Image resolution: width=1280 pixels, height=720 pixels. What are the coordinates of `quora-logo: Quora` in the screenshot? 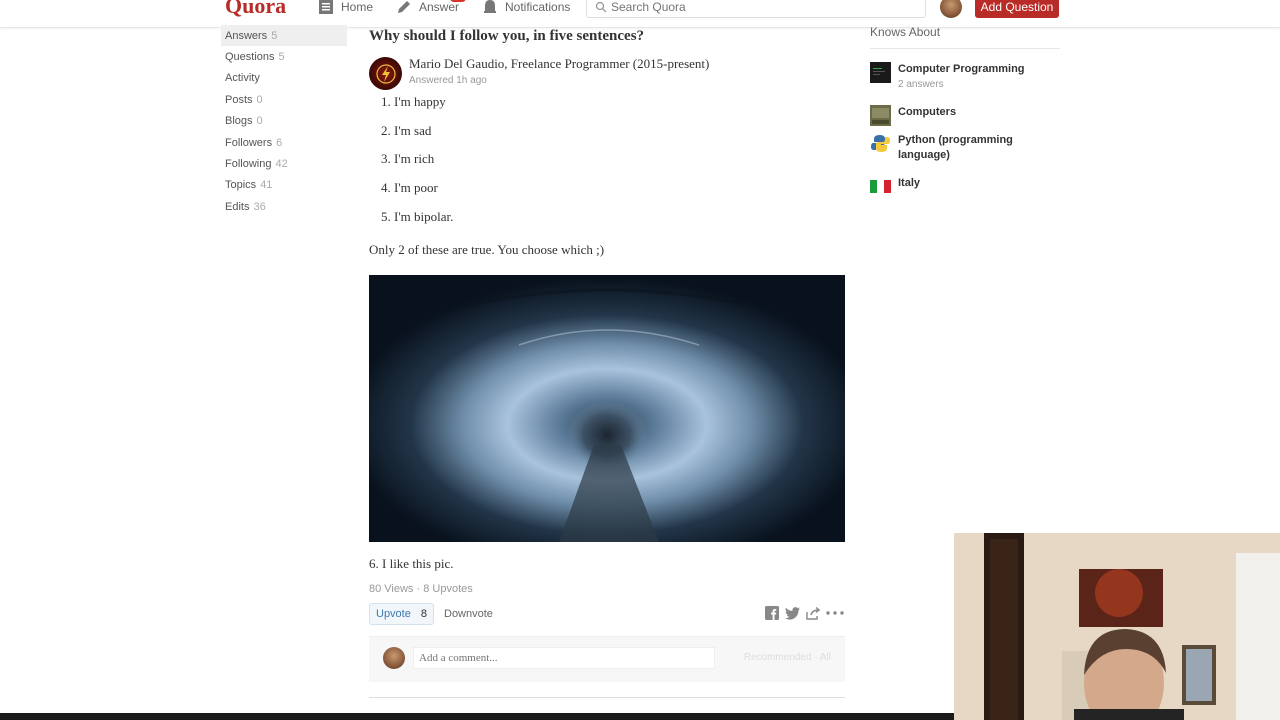 It's located at (255, 9).